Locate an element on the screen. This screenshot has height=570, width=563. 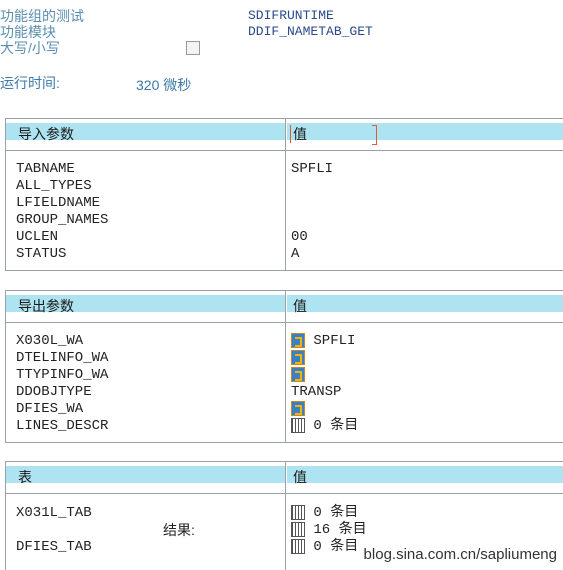
cursor-bracket-right is located at coordinates (374, 135).